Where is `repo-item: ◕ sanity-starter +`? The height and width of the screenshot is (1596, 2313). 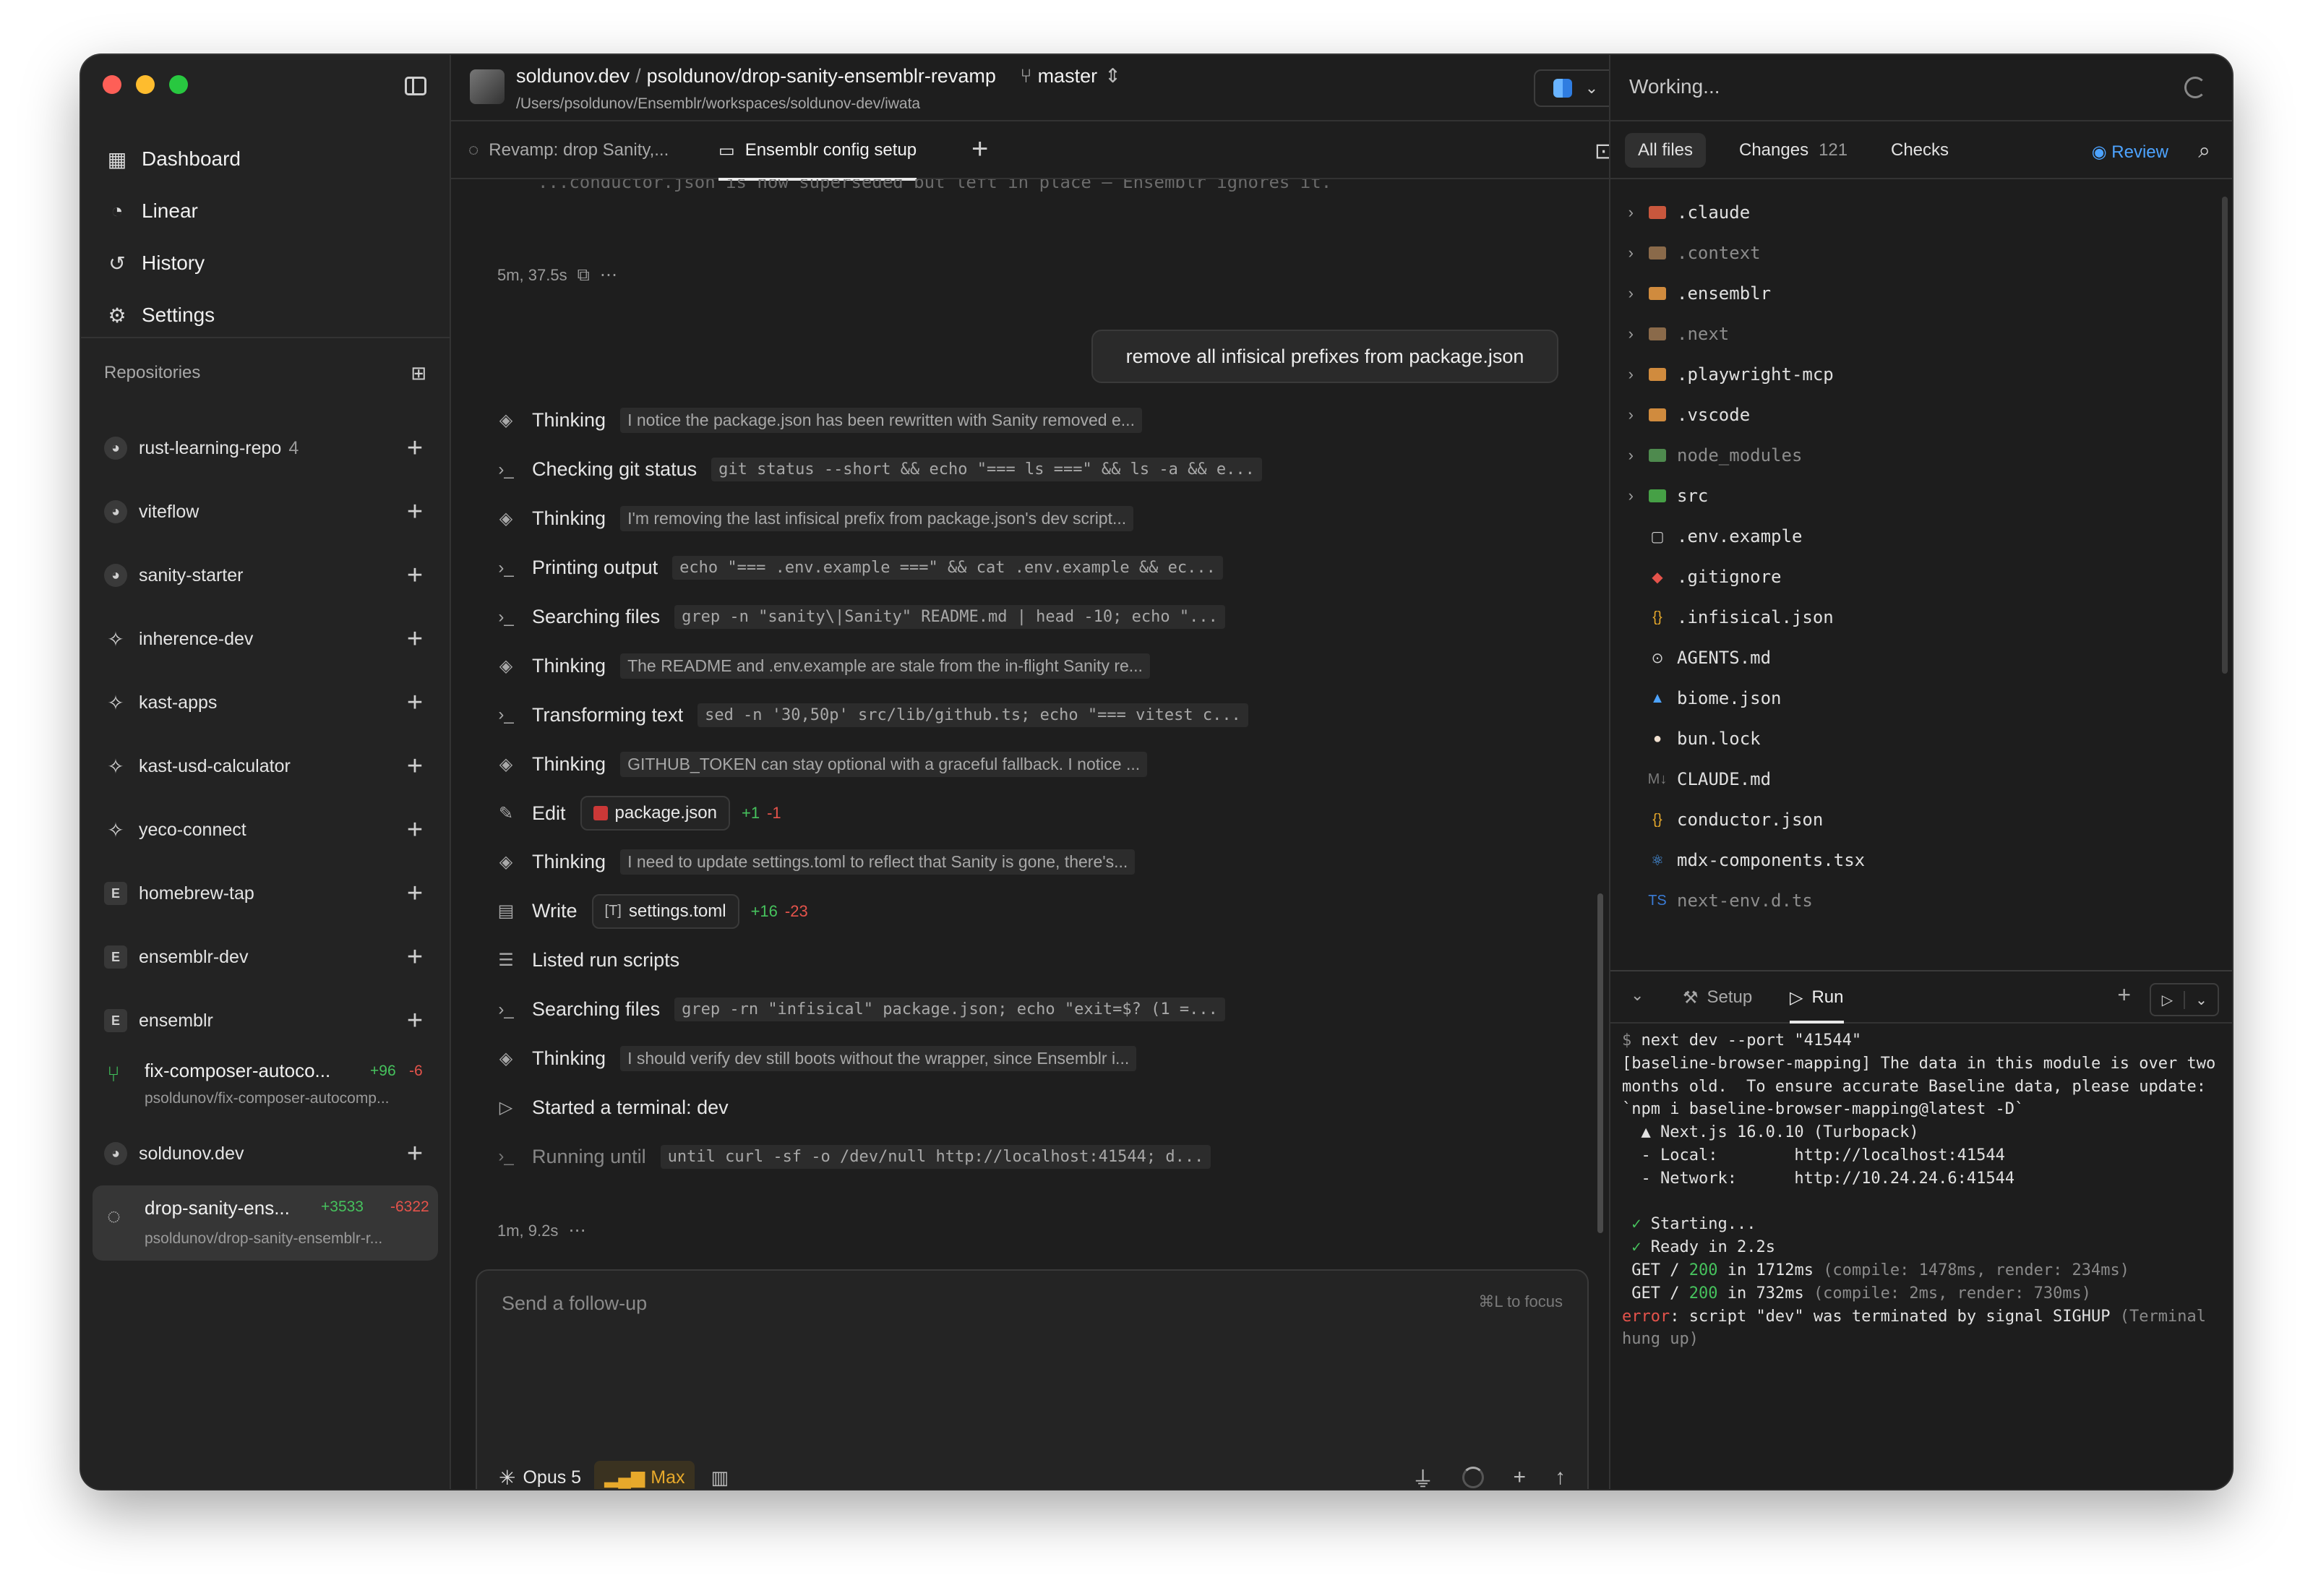
repo-item: ◕ sanity-starter + is located at coordinates (265, 575).